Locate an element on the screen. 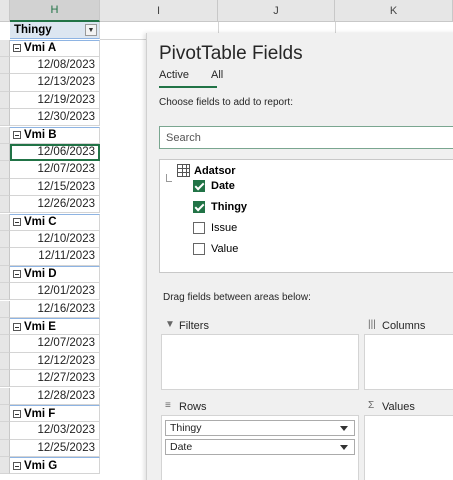  tab-active: Active is located at coordinates (174, 75).